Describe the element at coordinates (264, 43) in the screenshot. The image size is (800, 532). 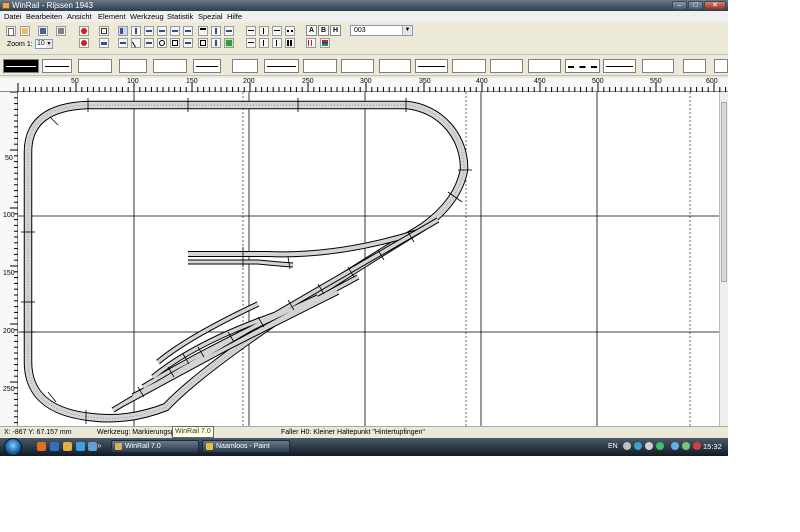
I see `arrow-down-icon` at that location.